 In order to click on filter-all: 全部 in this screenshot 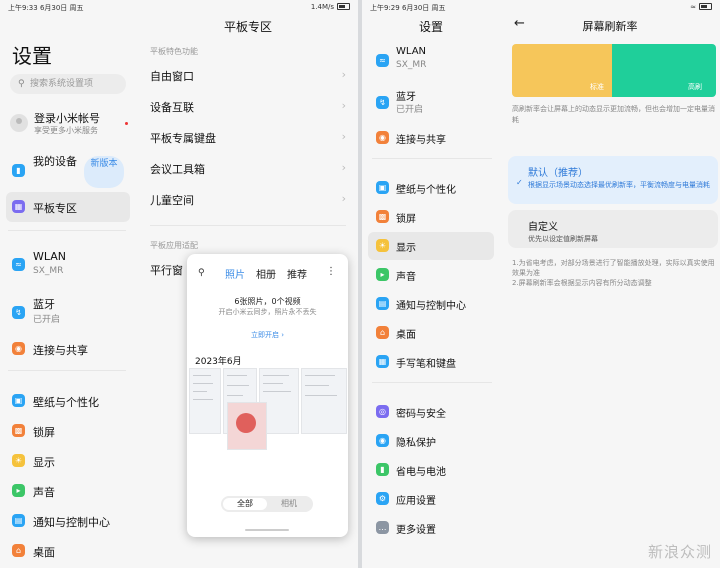, I will do `click(245, 504)`.